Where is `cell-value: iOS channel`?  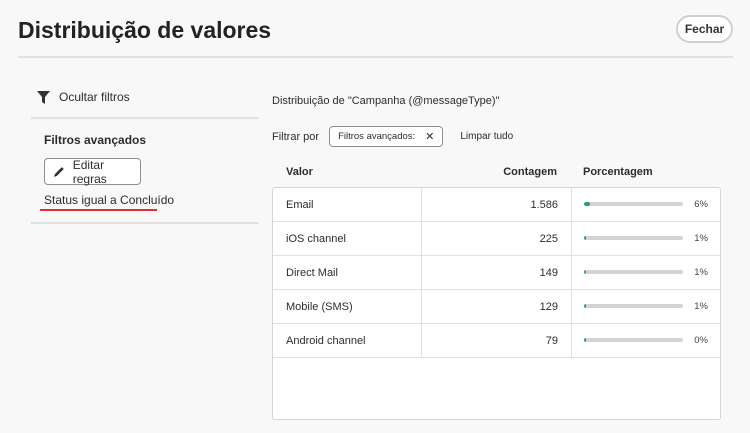 cell-value: iOS channel is located at coordinates (347, 238).